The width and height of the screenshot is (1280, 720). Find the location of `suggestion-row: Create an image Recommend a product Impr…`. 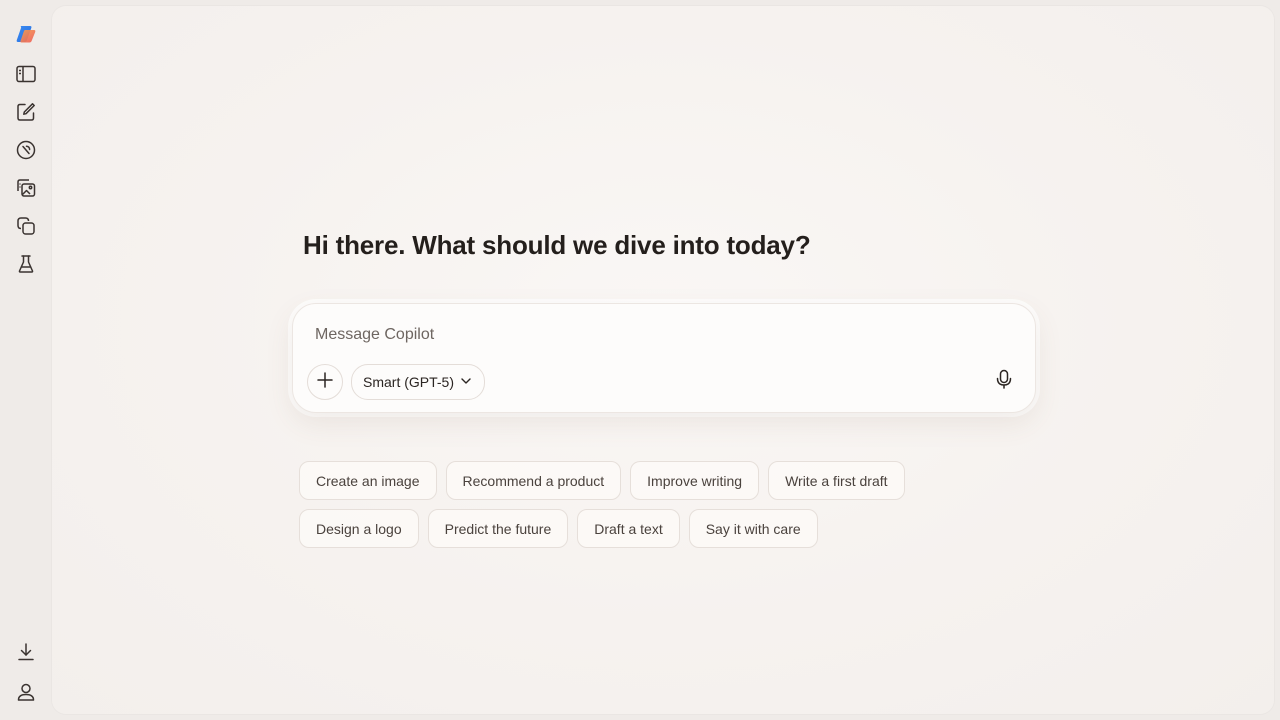

suggestion-row: Create an image Recommend a product Impr… is located at coordinates (649, 480).